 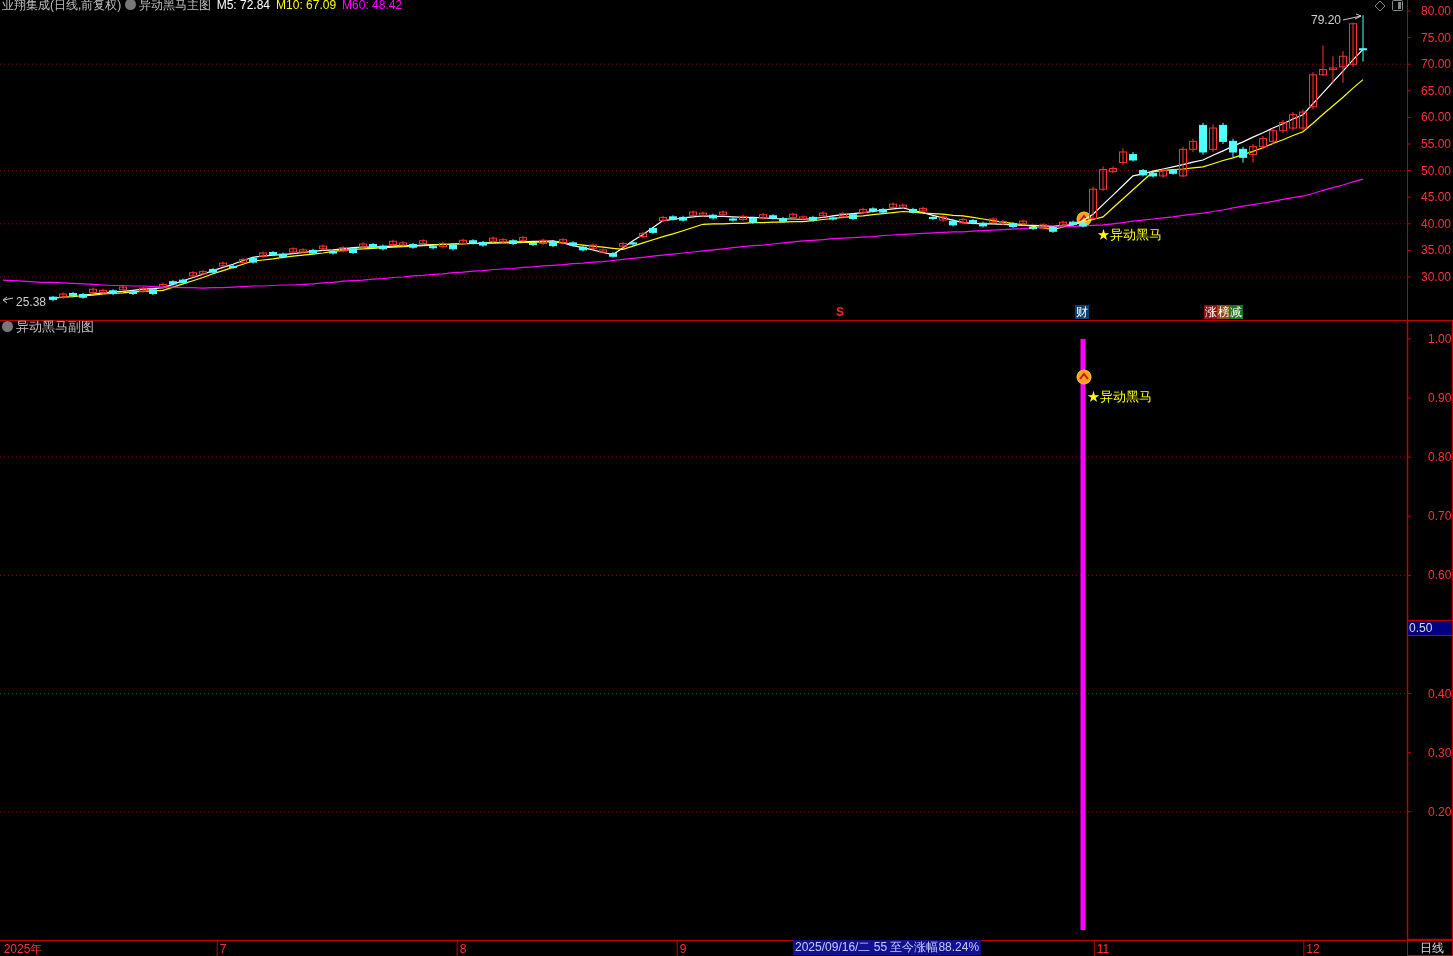 What do you see at coordinates (1084, 377) in the screenshot?
I see `signal-icon` at bounding box center [1084, 377].